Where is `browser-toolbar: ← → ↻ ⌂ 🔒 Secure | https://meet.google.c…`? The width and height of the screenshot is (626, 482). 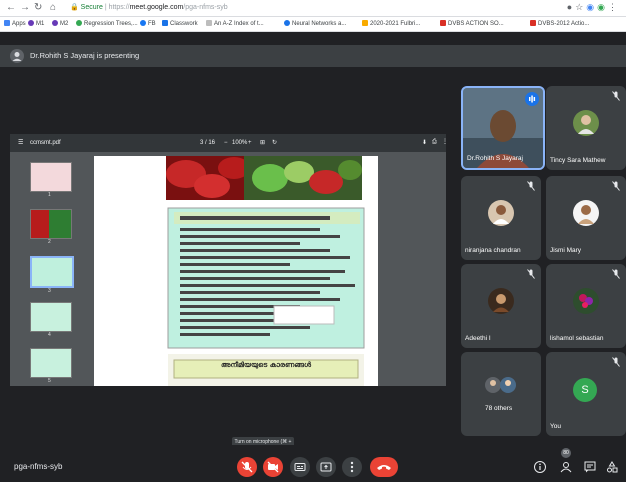 browser-toolbar: ← → ↻ ⌂ 🔒 Secure | https://meet.google.c… is located at coordinates (313, 8).